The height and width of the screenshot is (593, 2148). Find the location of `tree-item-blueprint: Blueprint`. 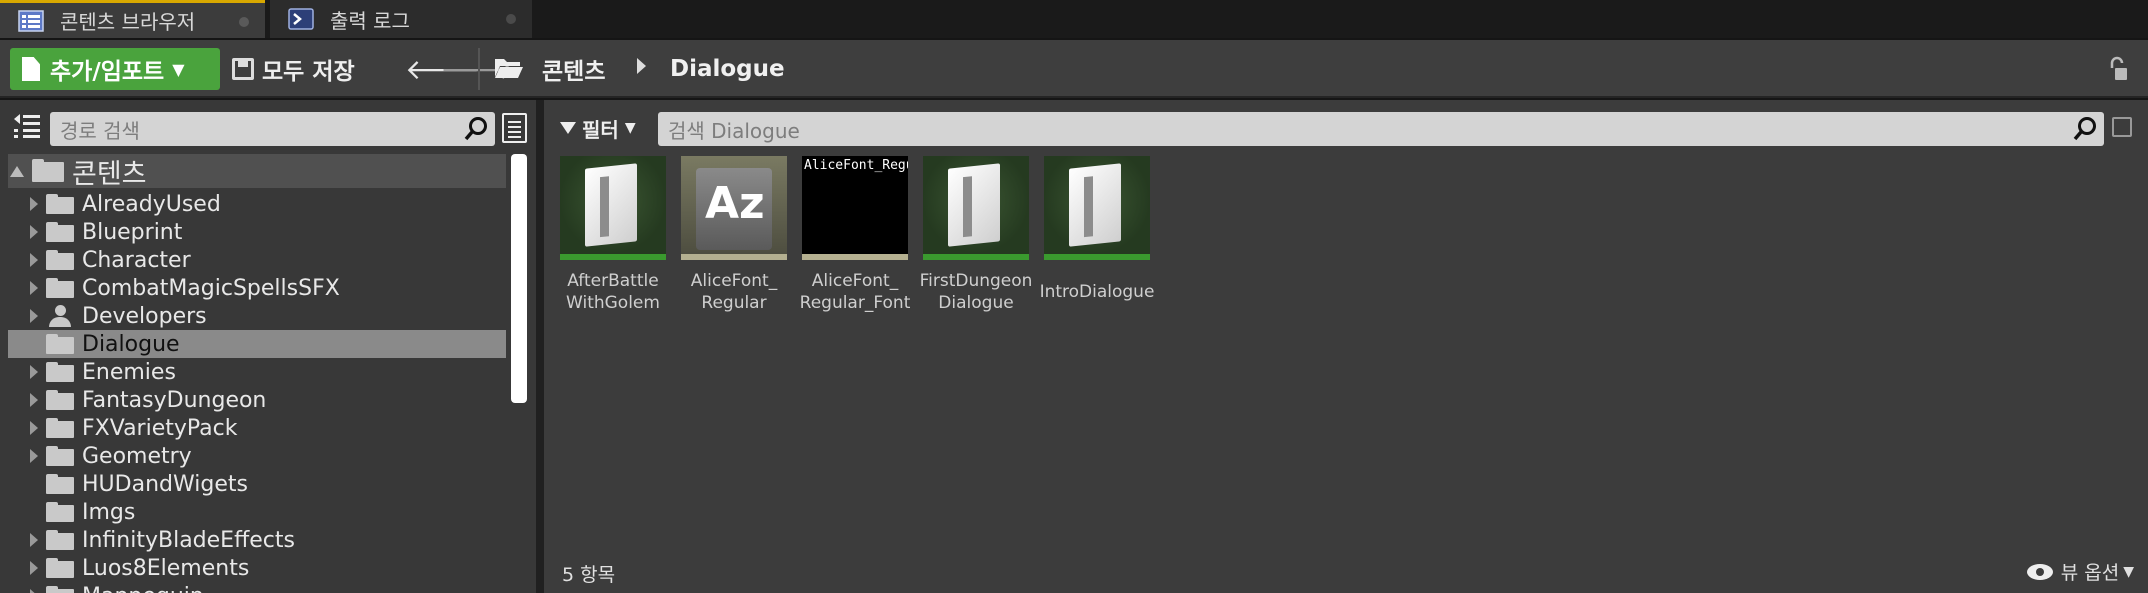

tree-item-blueprint: Blueprint is located at coordinates (257, 232).